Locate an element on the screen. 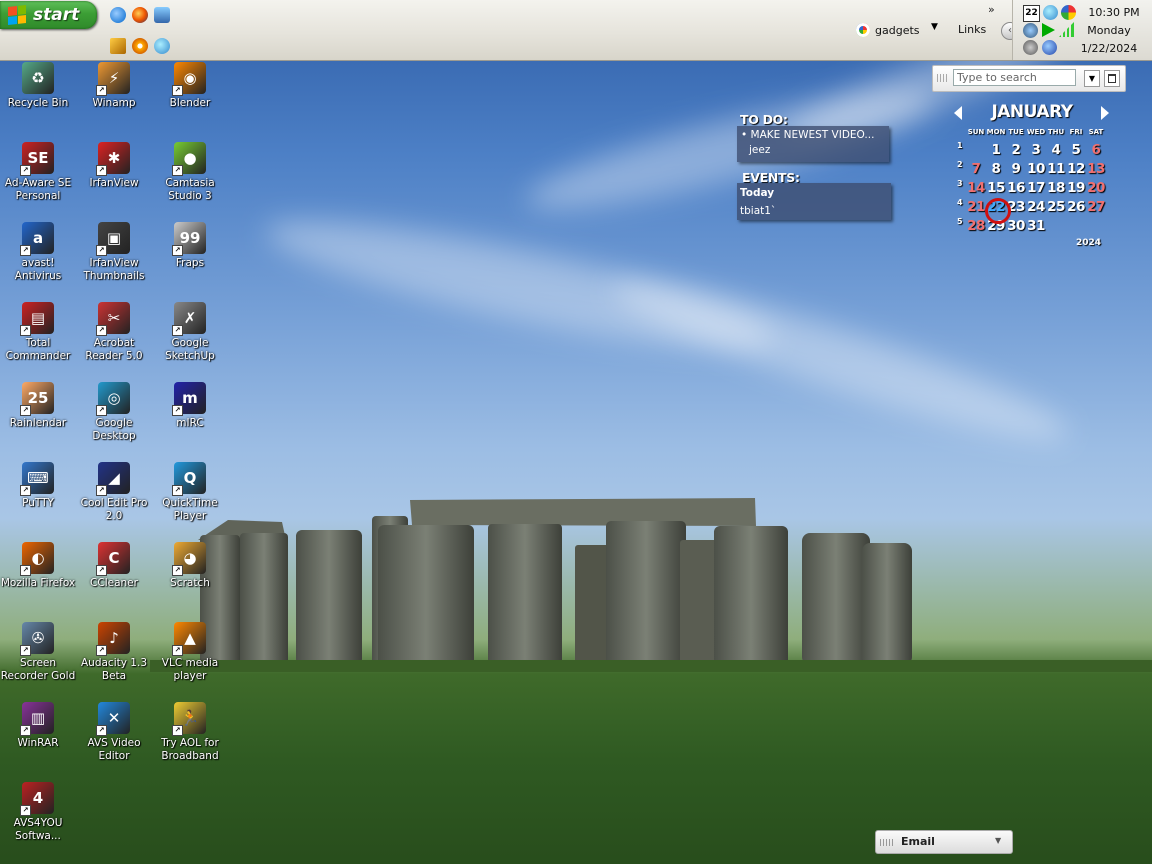  desktop-icon: ◢ ↗ Cool Edit Pro 2.0 is located at coordinates (114, 492).